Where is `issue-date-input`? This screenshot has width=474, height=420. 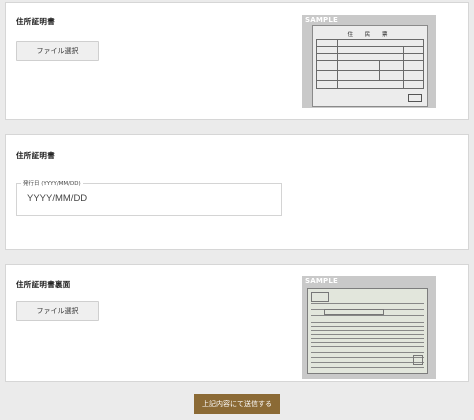 issue-date-input is located at coordinates (147, 198).